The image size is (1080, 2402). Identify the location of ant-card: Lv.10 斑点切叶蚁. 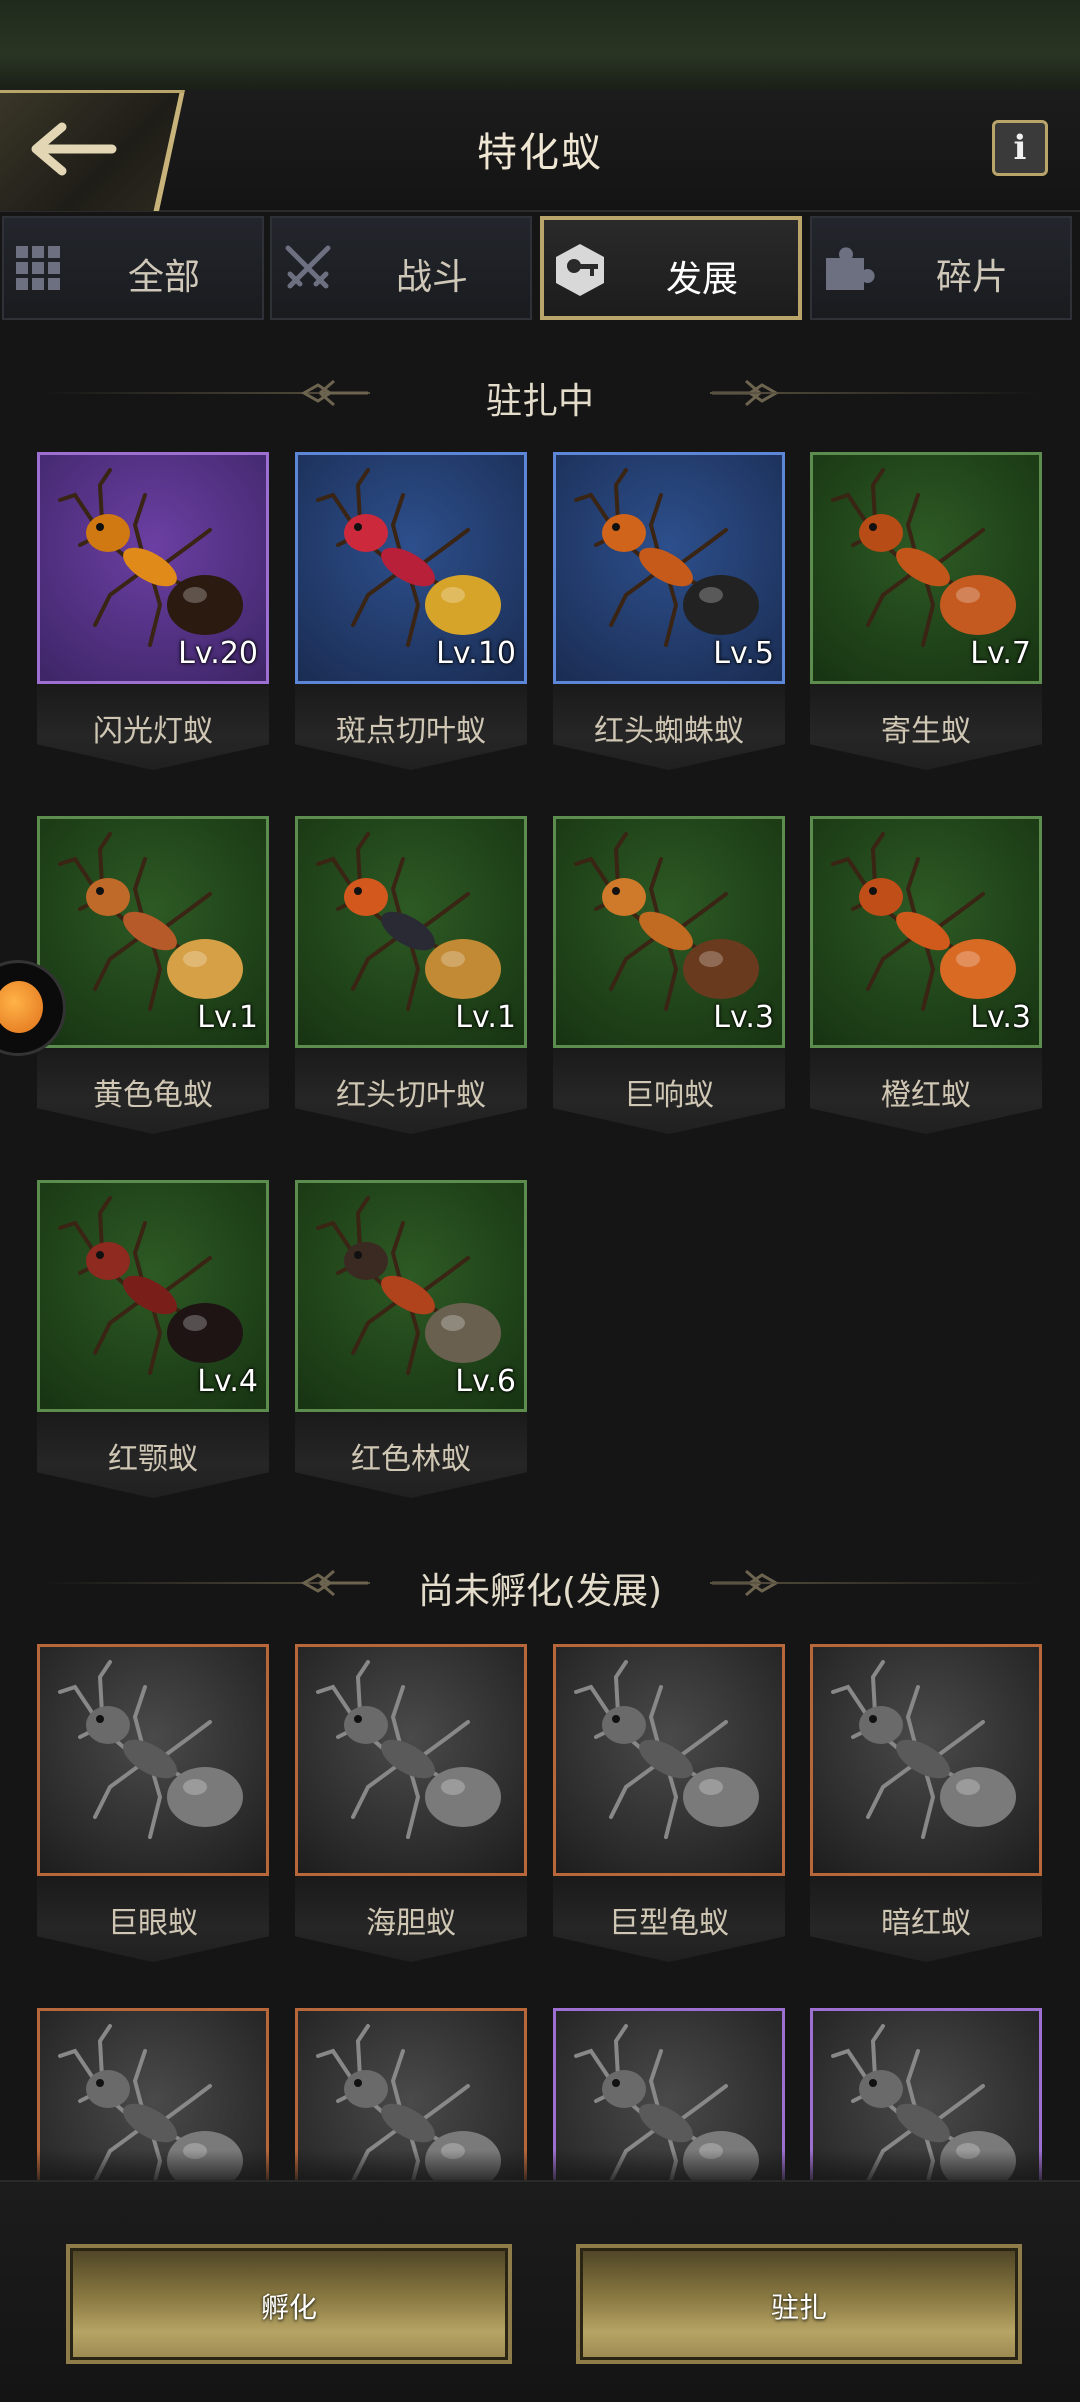
(411, 617).